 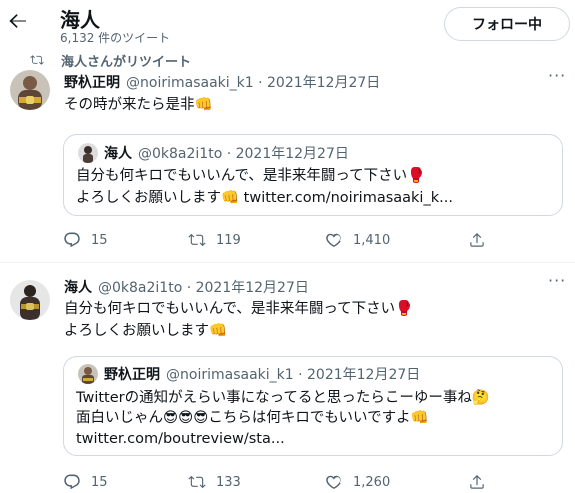 I want to click on back-arrow-icon, so click(x=18, y=21).